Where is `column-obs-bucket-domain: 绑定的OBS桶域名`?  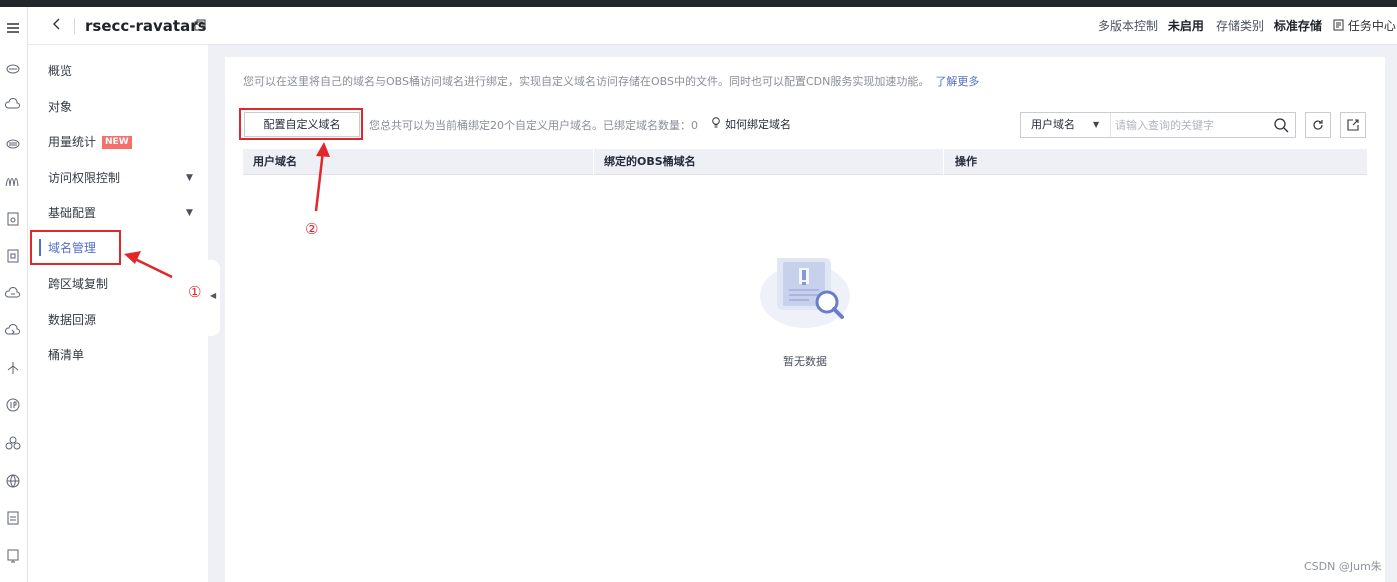
column-obs-bucket-domain: 绑定的OBS桶域名 is located at coordinates (650, 161).